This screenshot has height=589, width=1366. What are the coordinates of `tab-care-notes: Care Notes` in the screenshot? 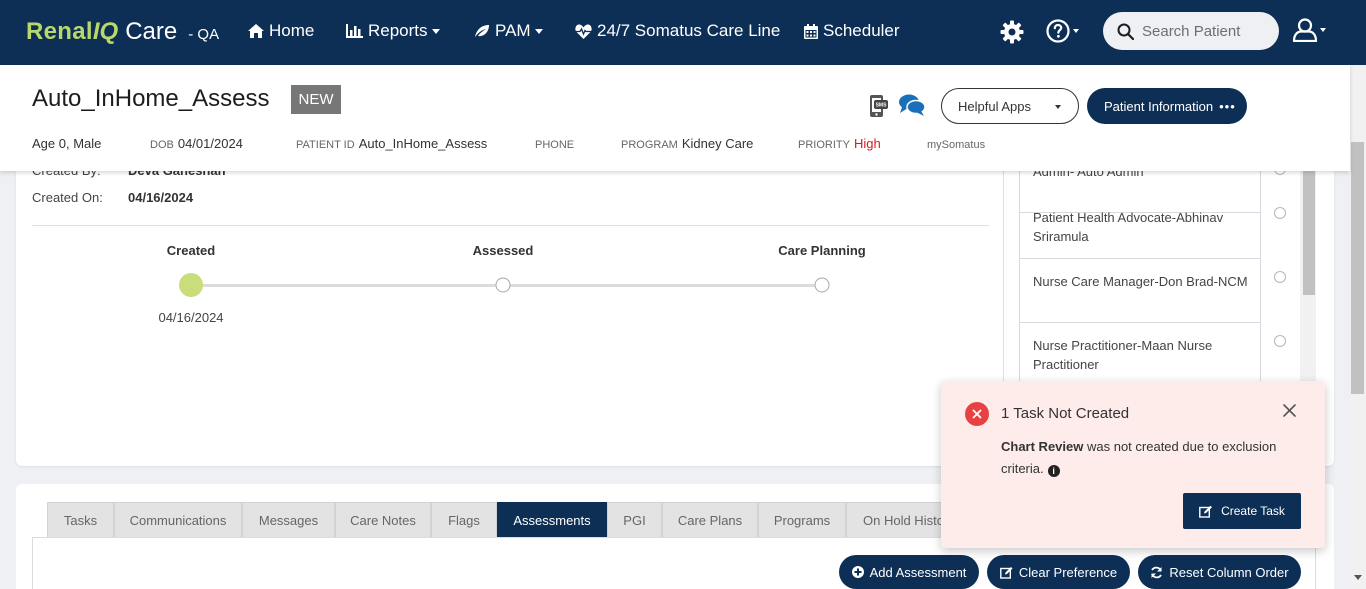 It's located at (383, 520).